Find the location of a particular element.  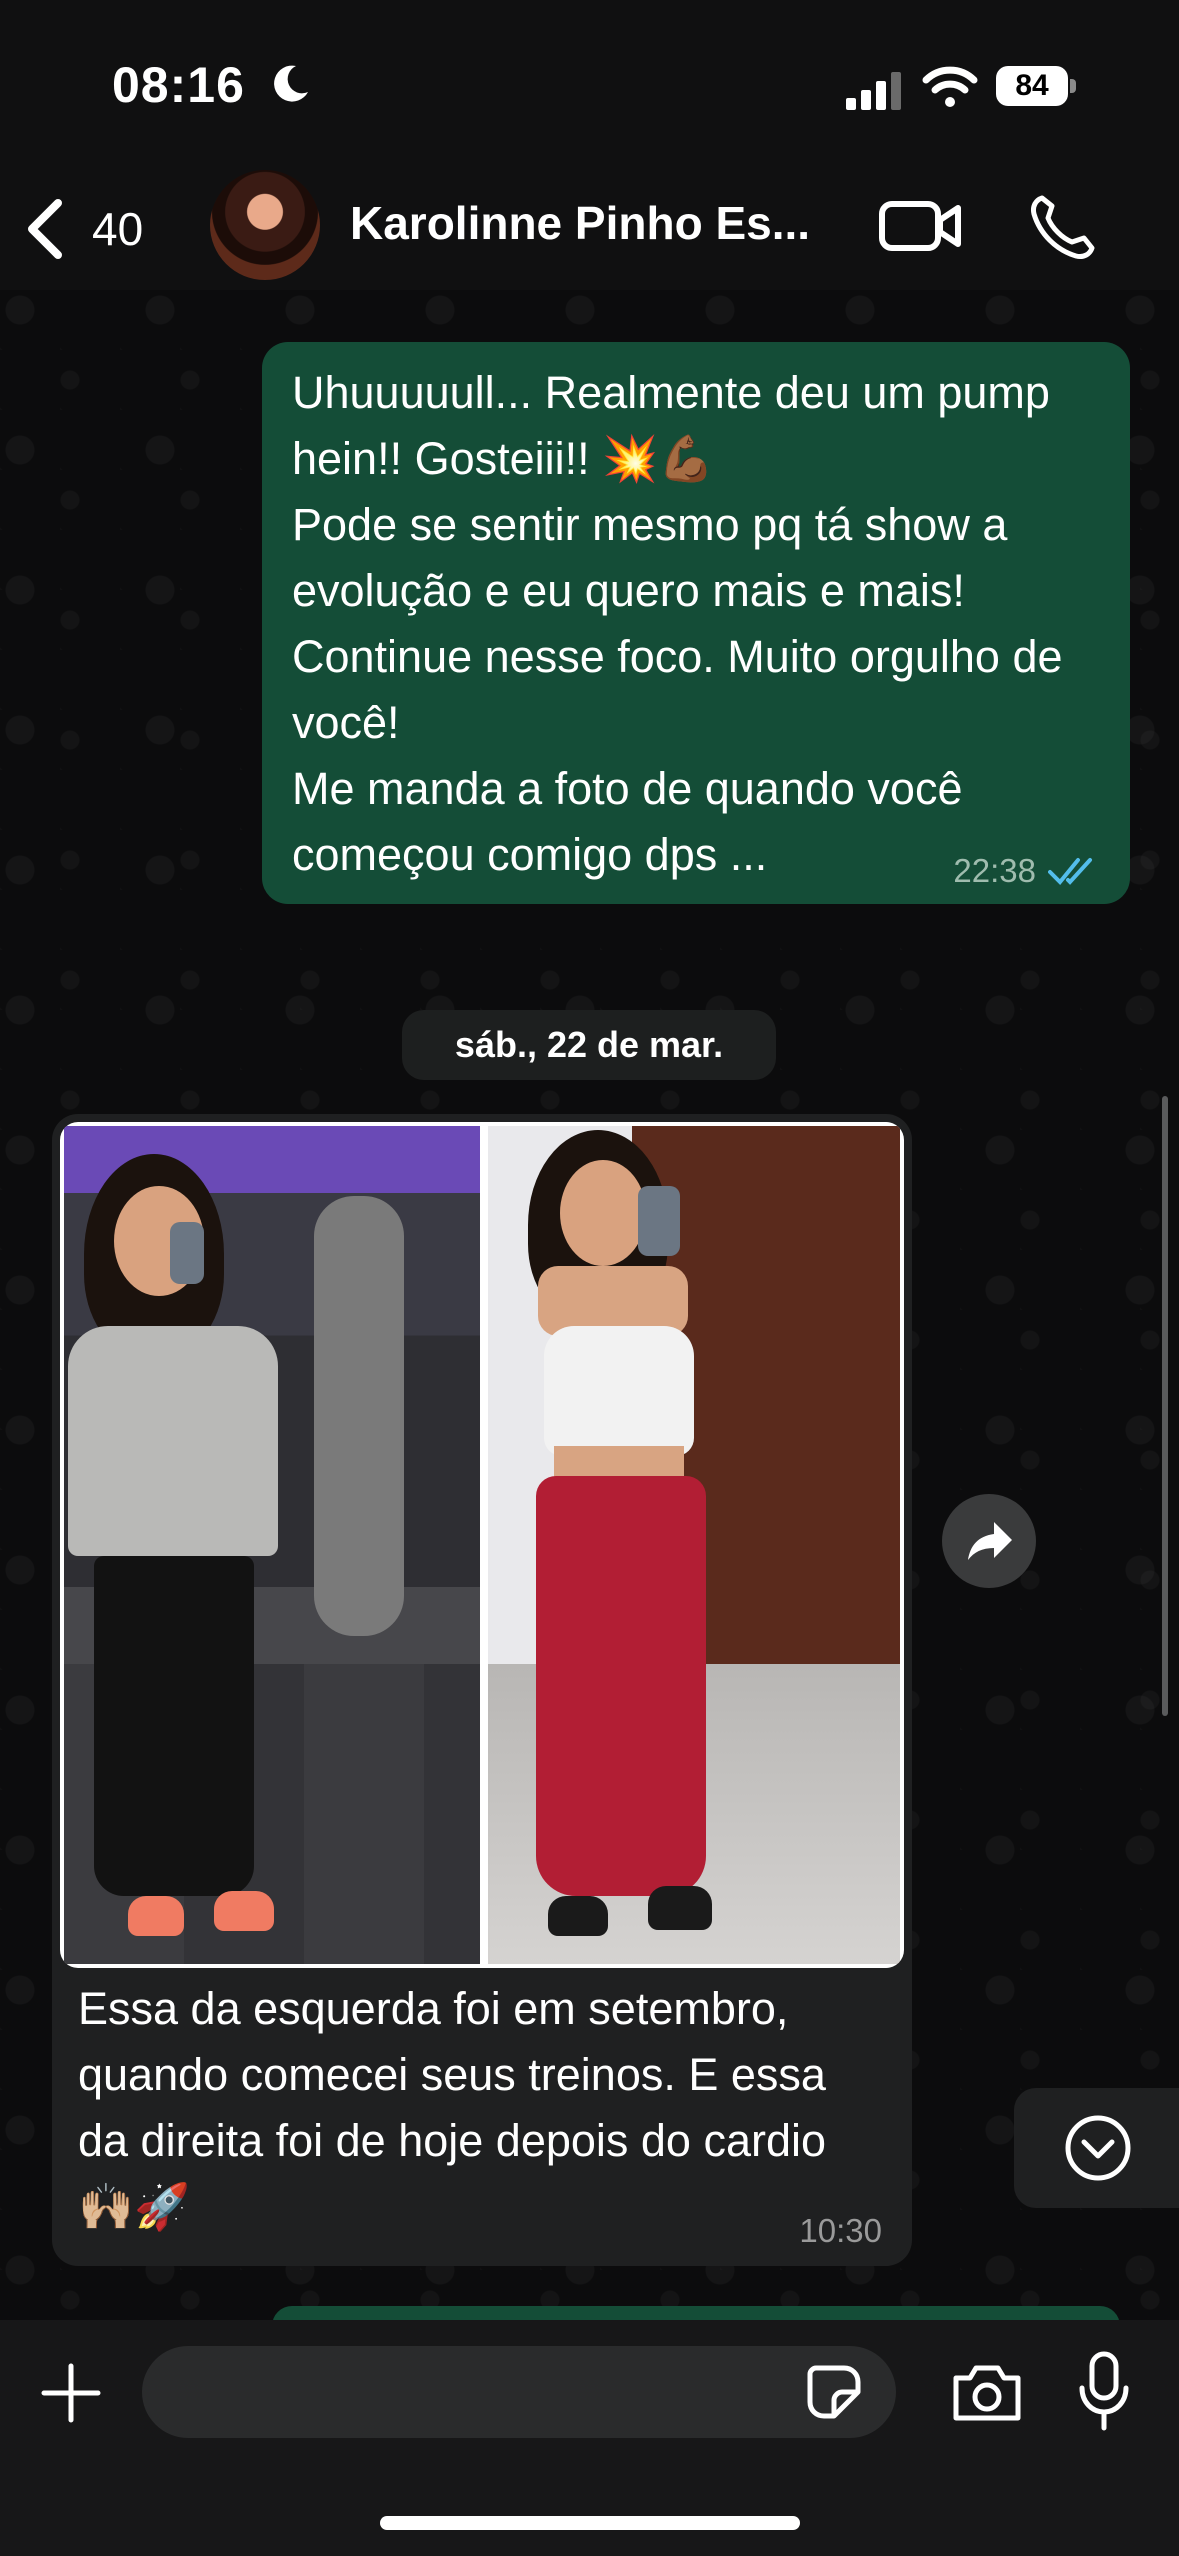

photo-before is located at coordinates (272, 1545).